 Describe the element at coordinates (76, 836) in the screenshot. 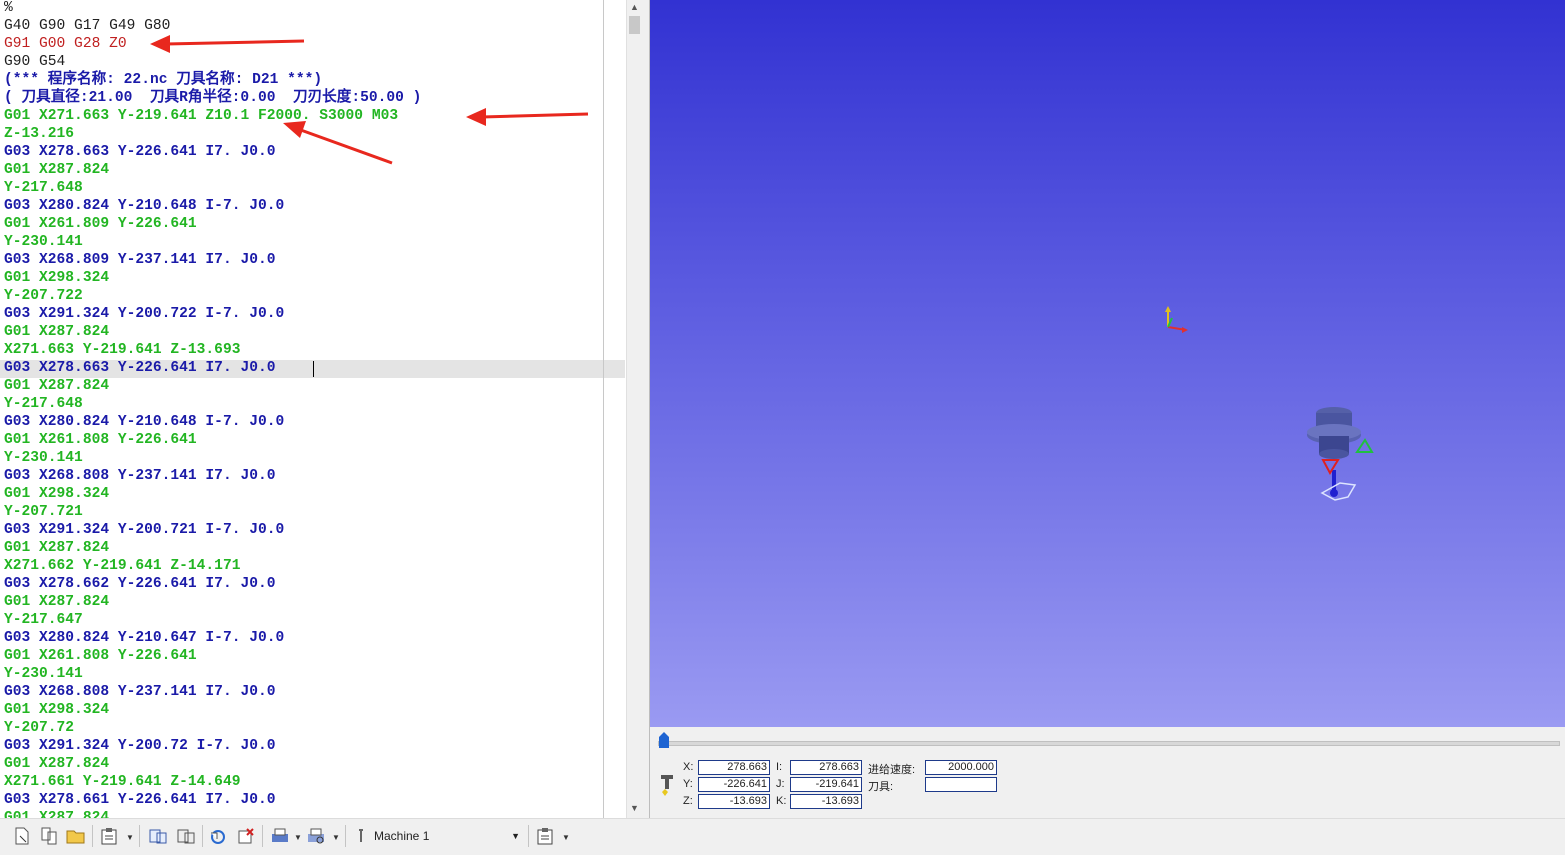

I see `open-folder-icon` at that location.